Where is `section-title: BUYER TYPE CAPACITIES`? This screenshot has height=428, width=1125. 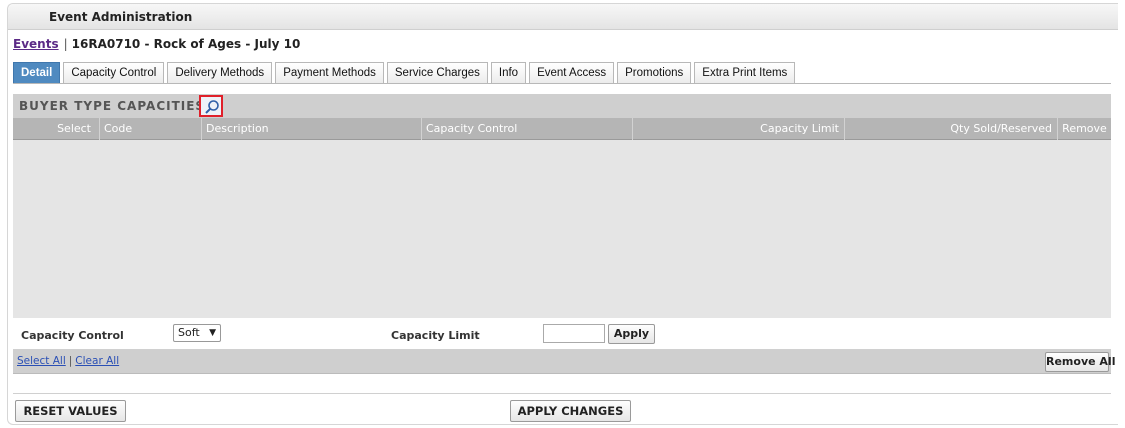
section-title: BUYER TYPE CAPACITIES is located at coordinates (112, 106).